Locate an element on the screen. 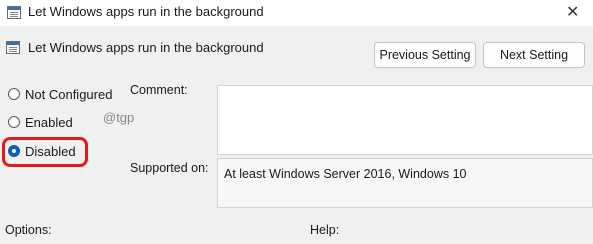 The image size is (593, 244). supported-on-field: At least Windows Server 2016, Windows 10 is located at coordinates (405, 183).